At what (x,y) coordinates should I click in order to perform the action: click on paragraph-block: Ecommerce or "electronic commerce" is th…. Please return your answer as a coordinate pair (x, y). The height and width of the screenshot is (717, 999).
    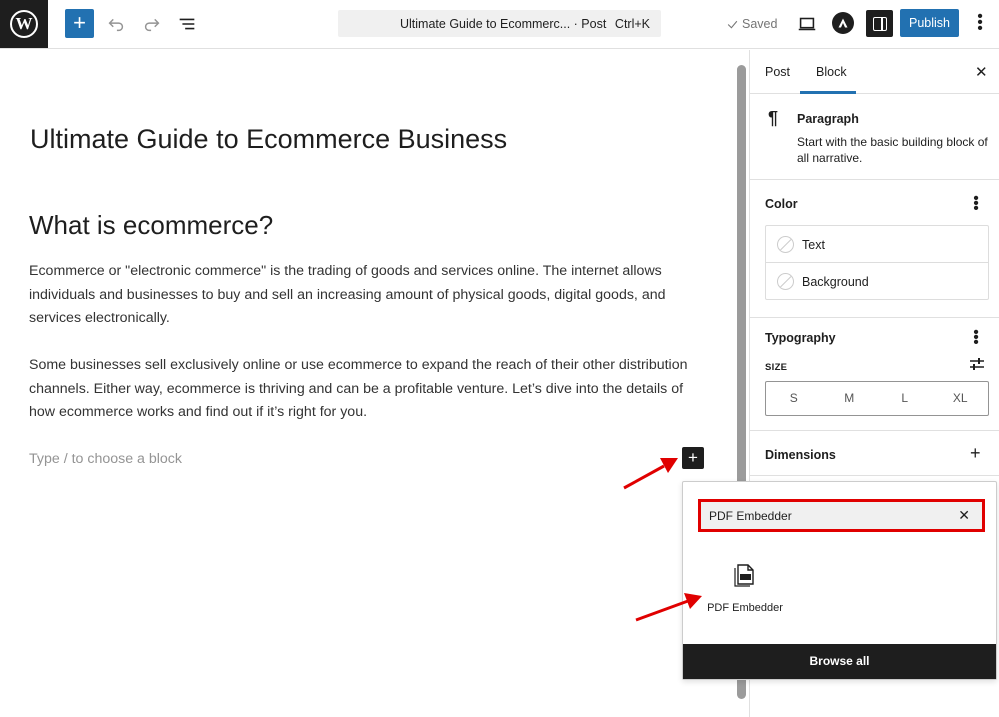
    Looking at the image, I should click on (364, 295).